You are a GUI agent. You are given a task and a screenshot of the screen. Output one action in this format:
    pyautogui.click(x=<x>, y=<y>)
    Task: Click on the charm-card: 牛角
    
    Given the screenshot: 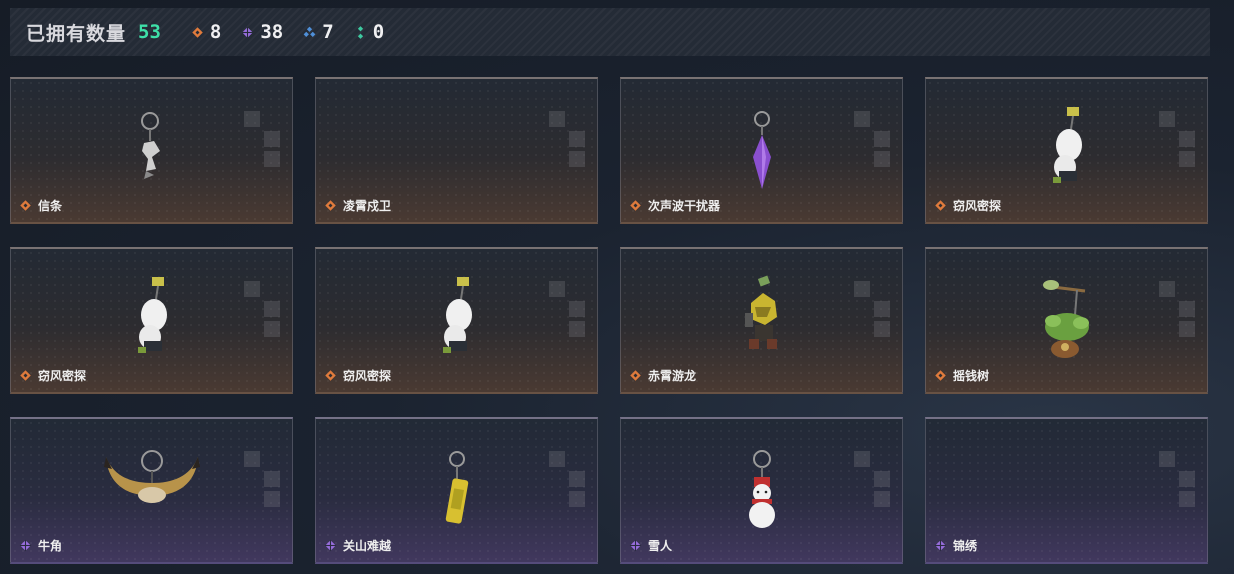 What is the action you would take?
    pyautogui.click(x=151, y=490)
    